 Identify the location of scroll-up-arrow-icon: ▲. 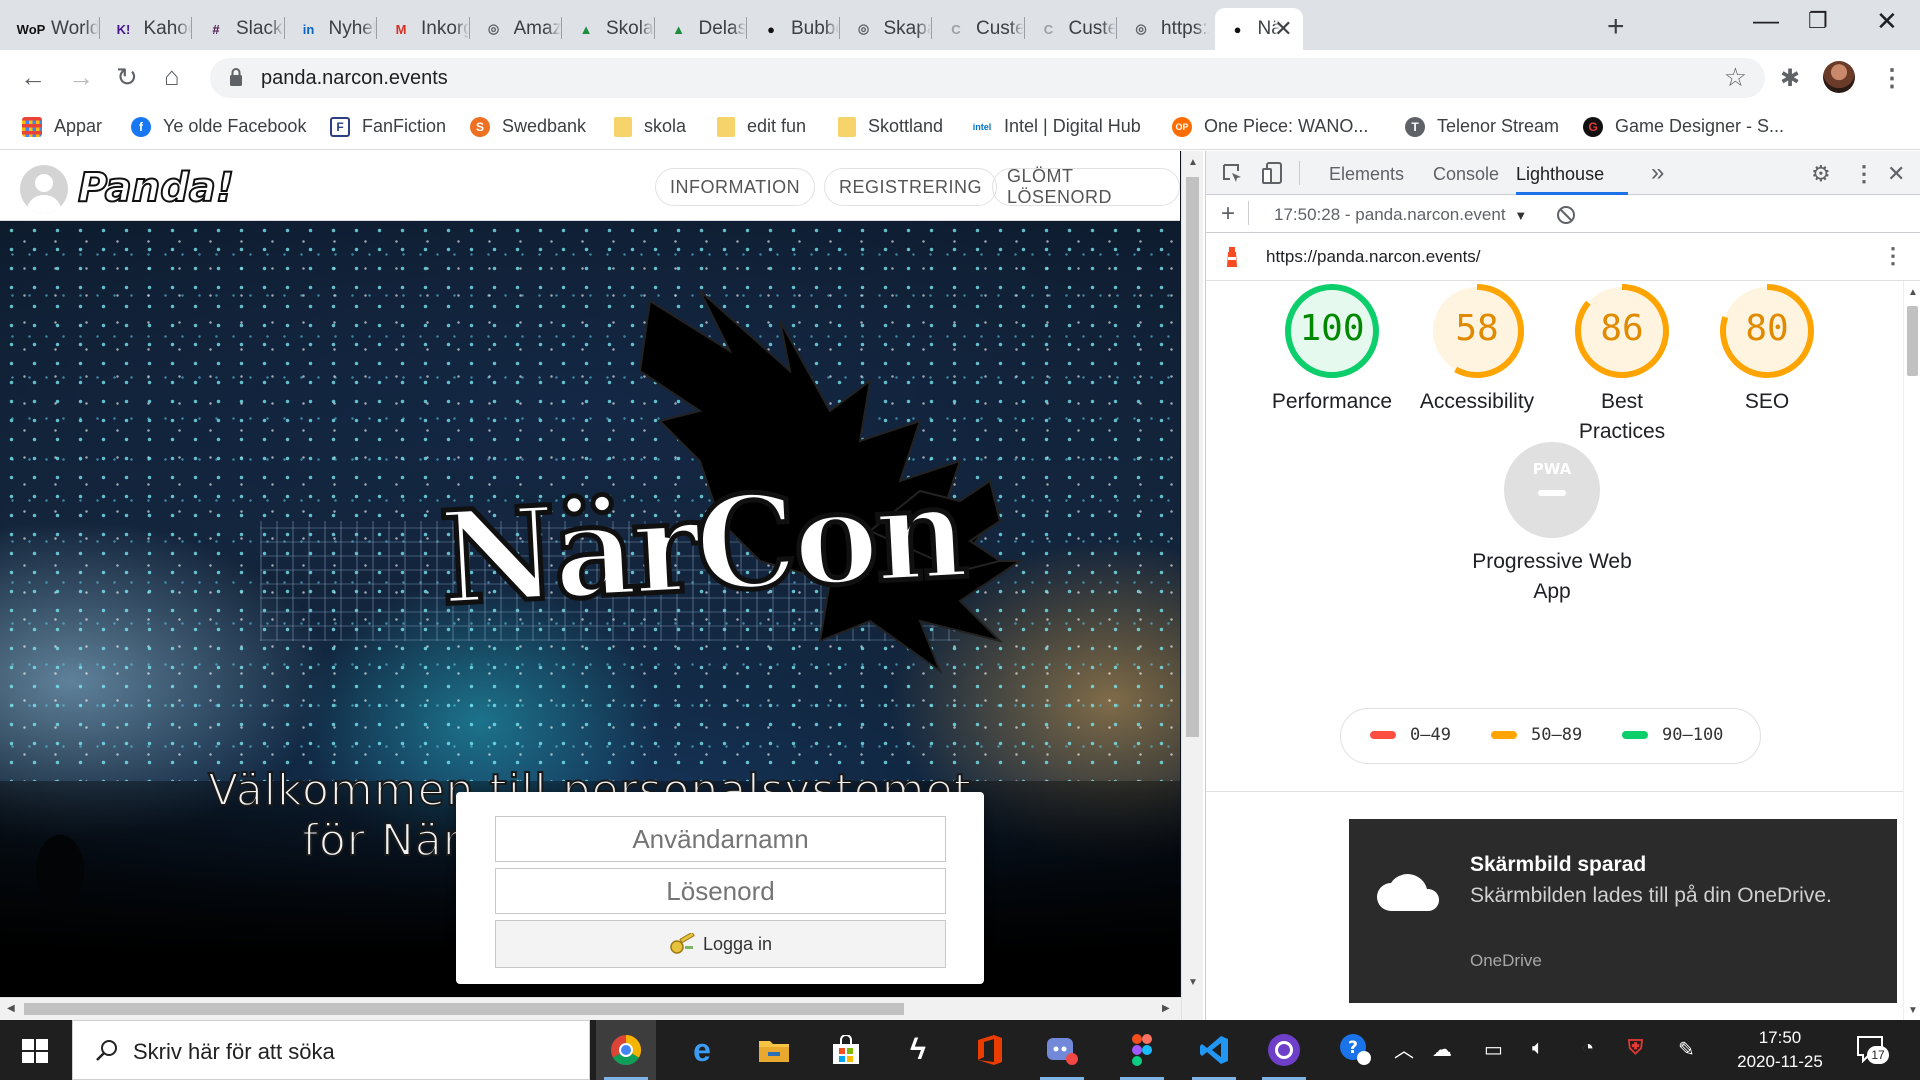
(1193, 162).